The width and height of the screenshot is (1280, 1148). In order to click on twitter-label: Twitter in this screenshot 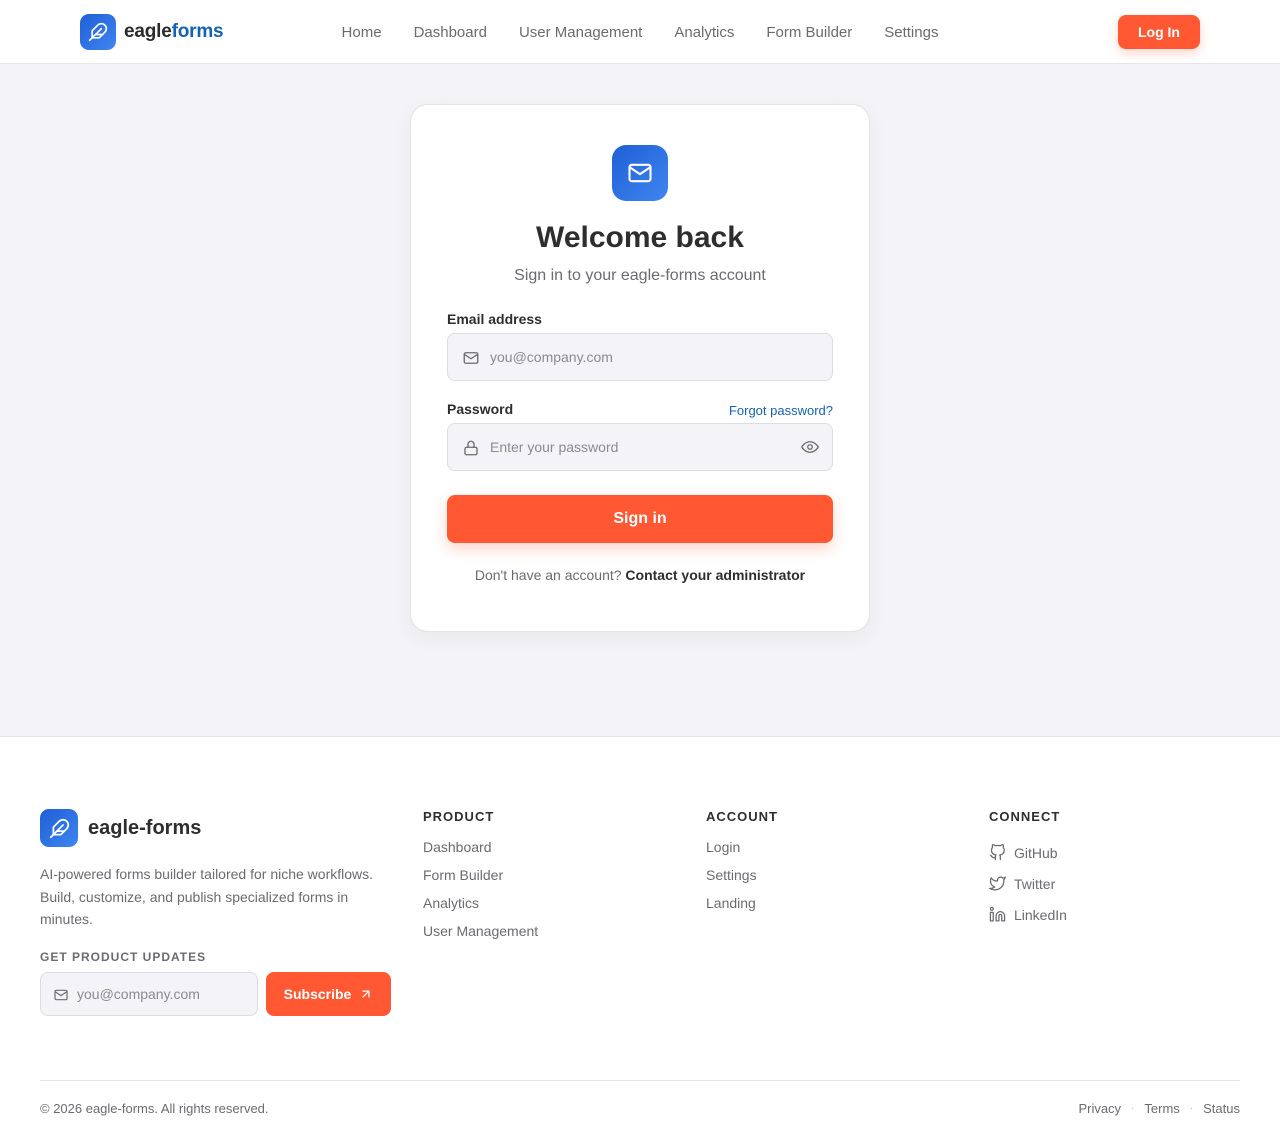, I will do `click(1035, 883)`.